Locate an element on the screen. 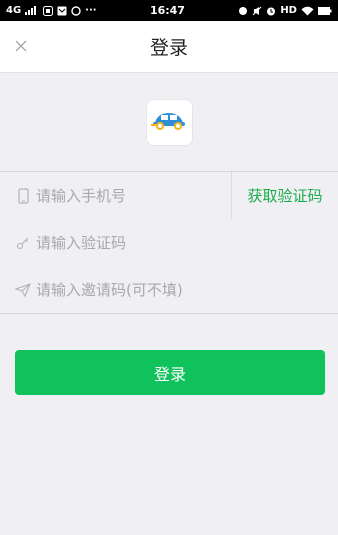 The height and width of the screenshot is (535, 338). invite-code-input is located at coordinates (187, 289).